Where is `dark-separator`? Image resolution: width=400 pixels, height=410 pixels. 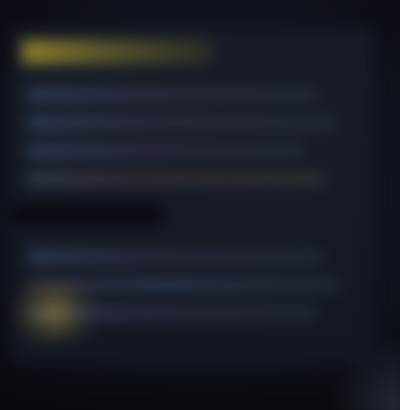 dark-separator is located at coordinates (87, 214).